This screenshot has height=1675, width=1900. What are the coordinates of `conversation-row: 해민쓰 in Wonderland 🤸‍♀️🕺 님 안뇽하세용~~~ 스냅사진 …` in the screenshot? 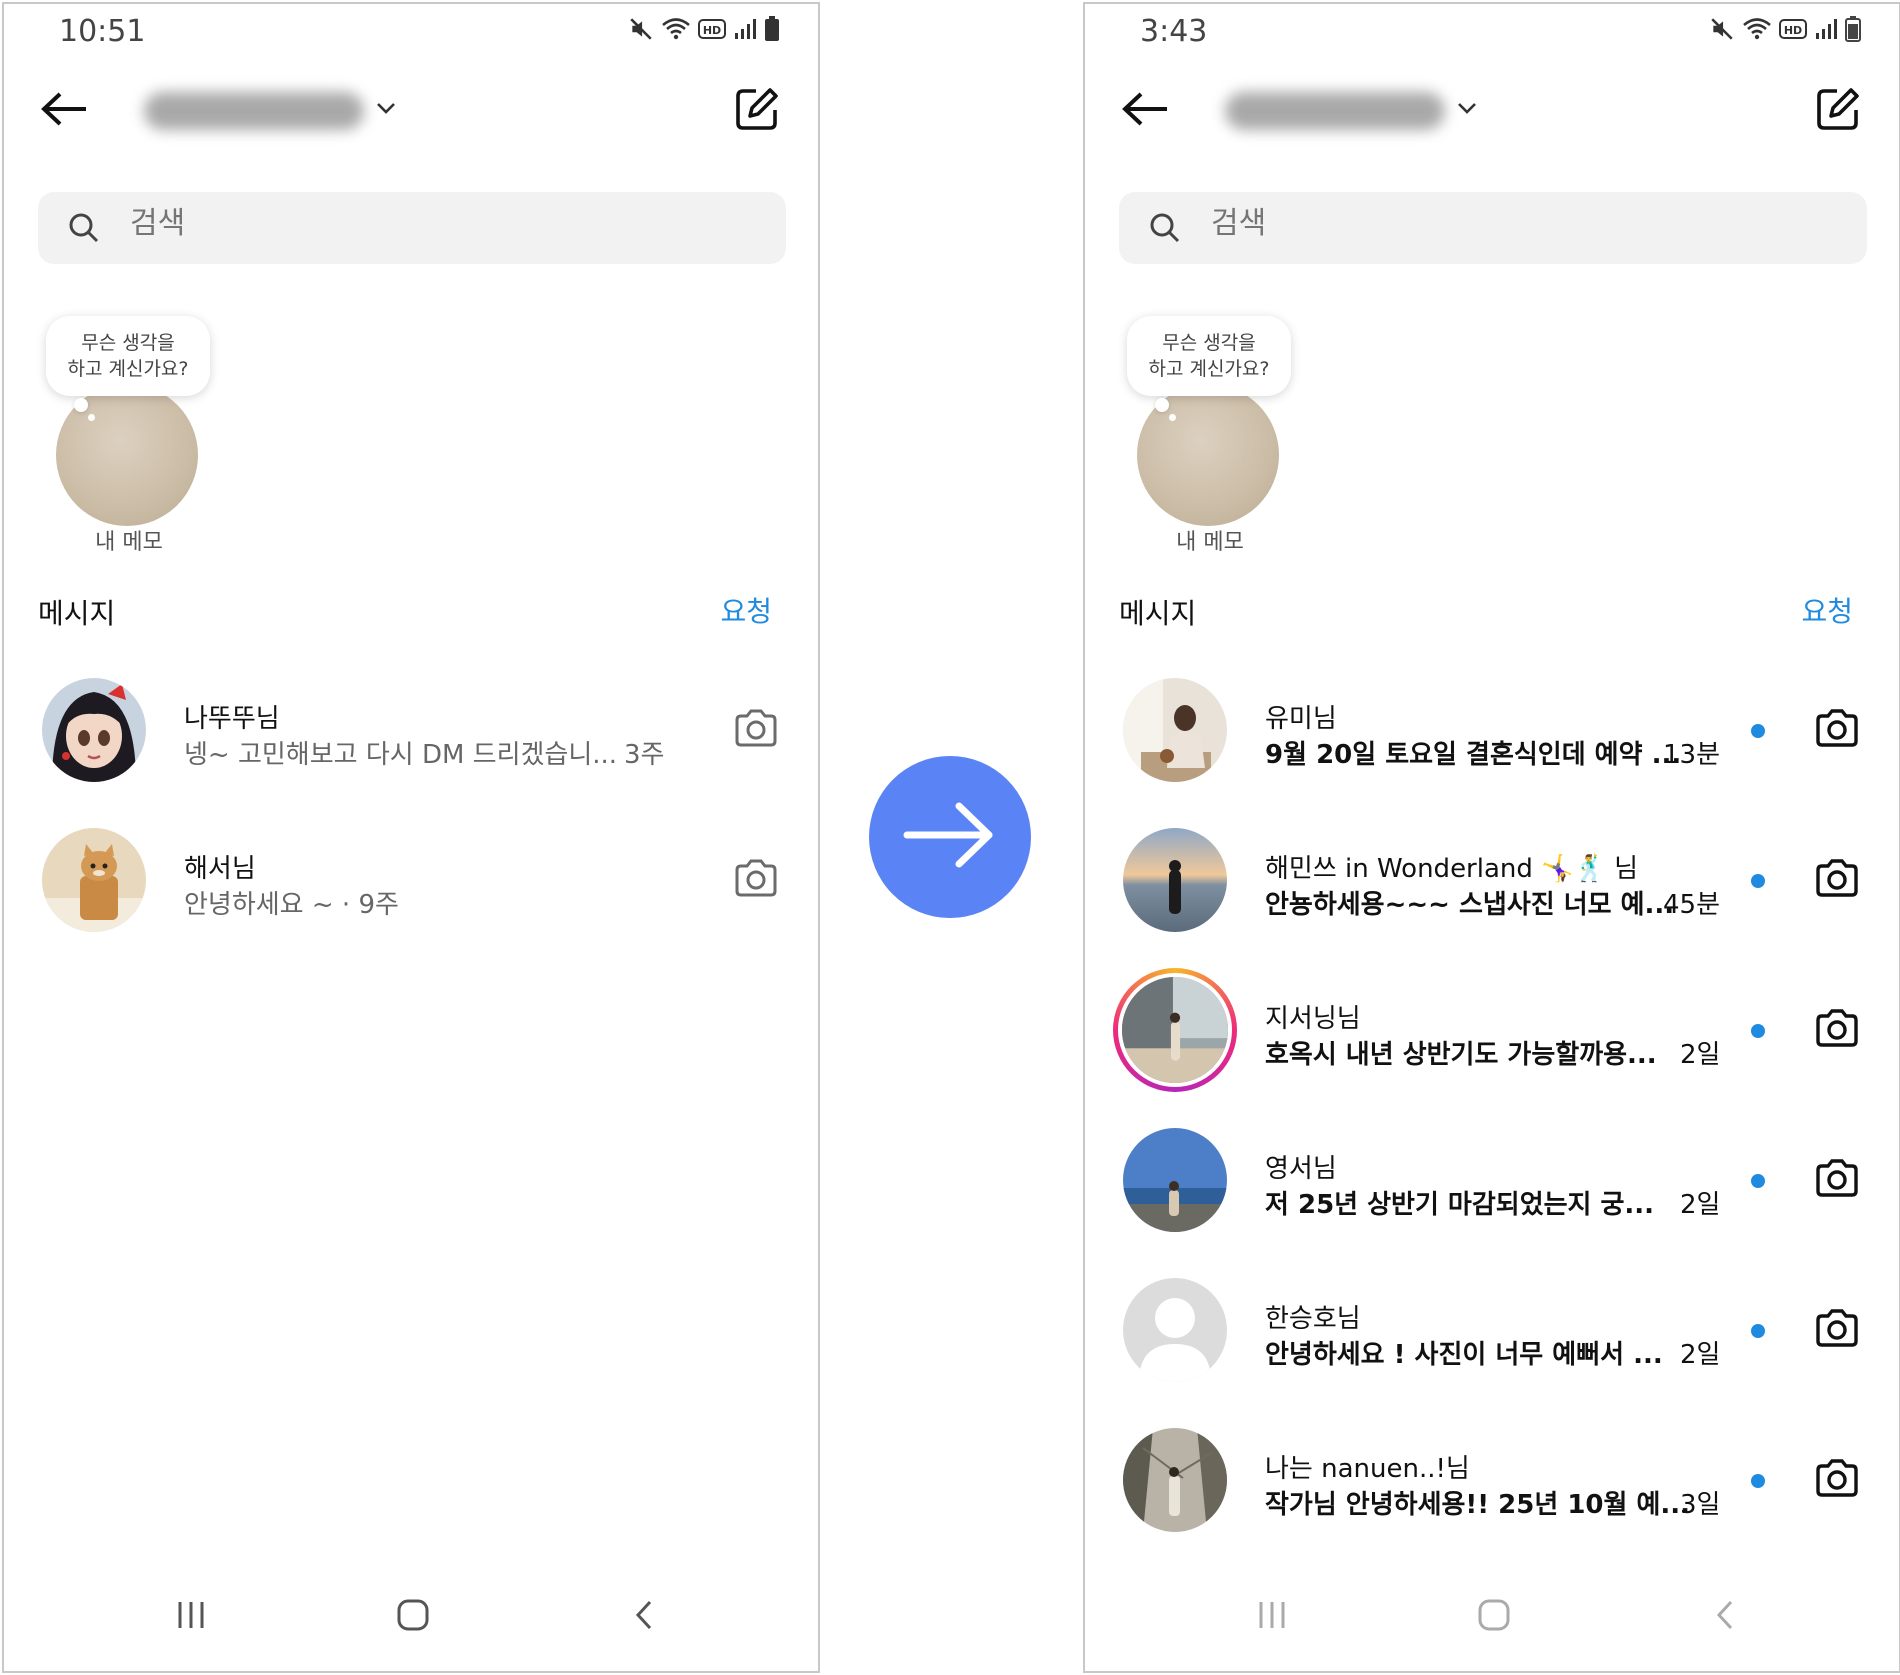 It's located at (1492, 895).